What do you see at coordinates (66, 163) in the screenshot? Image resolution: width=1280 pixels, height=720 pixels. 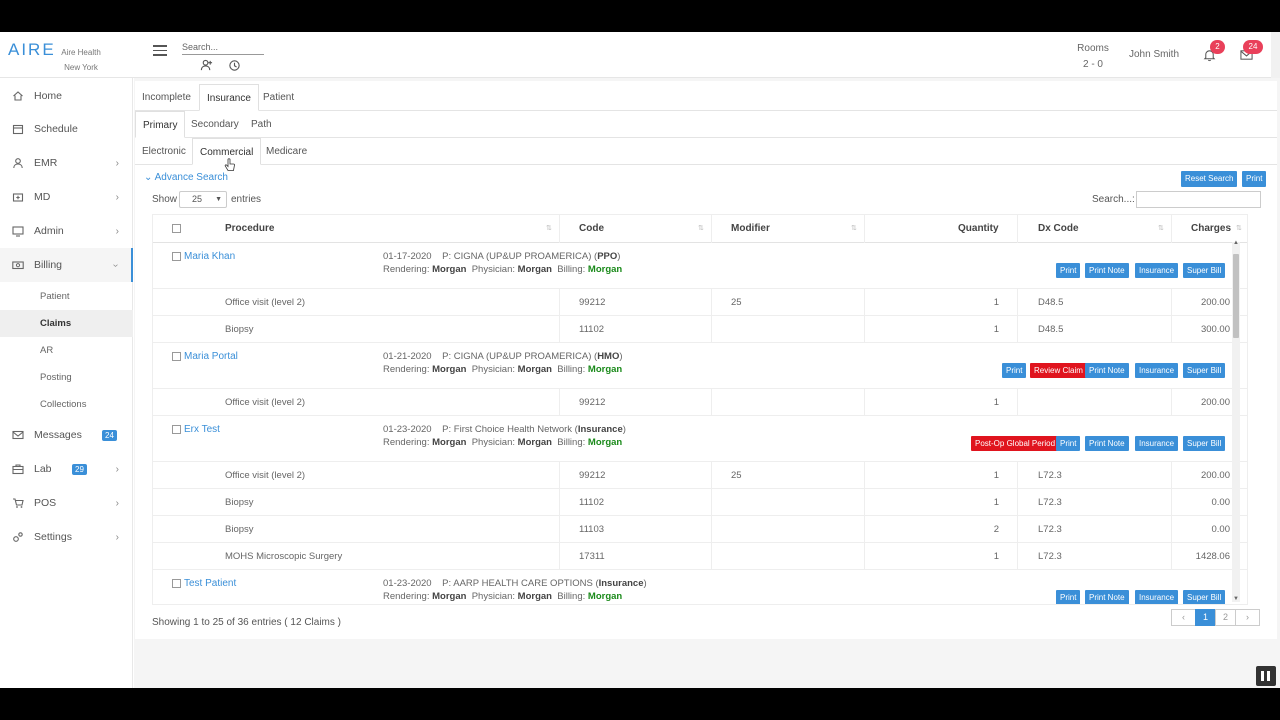 I see `sidebar-item-emr: EMR ›` at bounding box center [66, 163].